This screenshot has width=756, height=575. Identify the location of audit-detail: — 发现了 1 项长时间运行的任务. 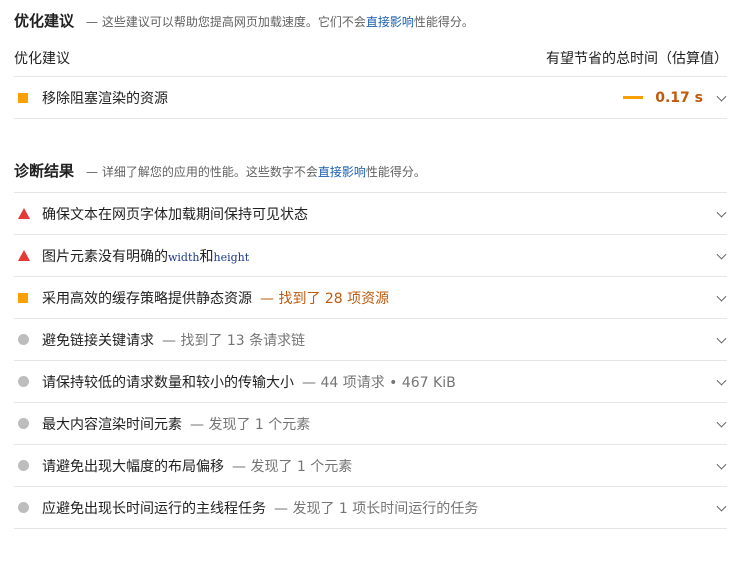
(376, 508).